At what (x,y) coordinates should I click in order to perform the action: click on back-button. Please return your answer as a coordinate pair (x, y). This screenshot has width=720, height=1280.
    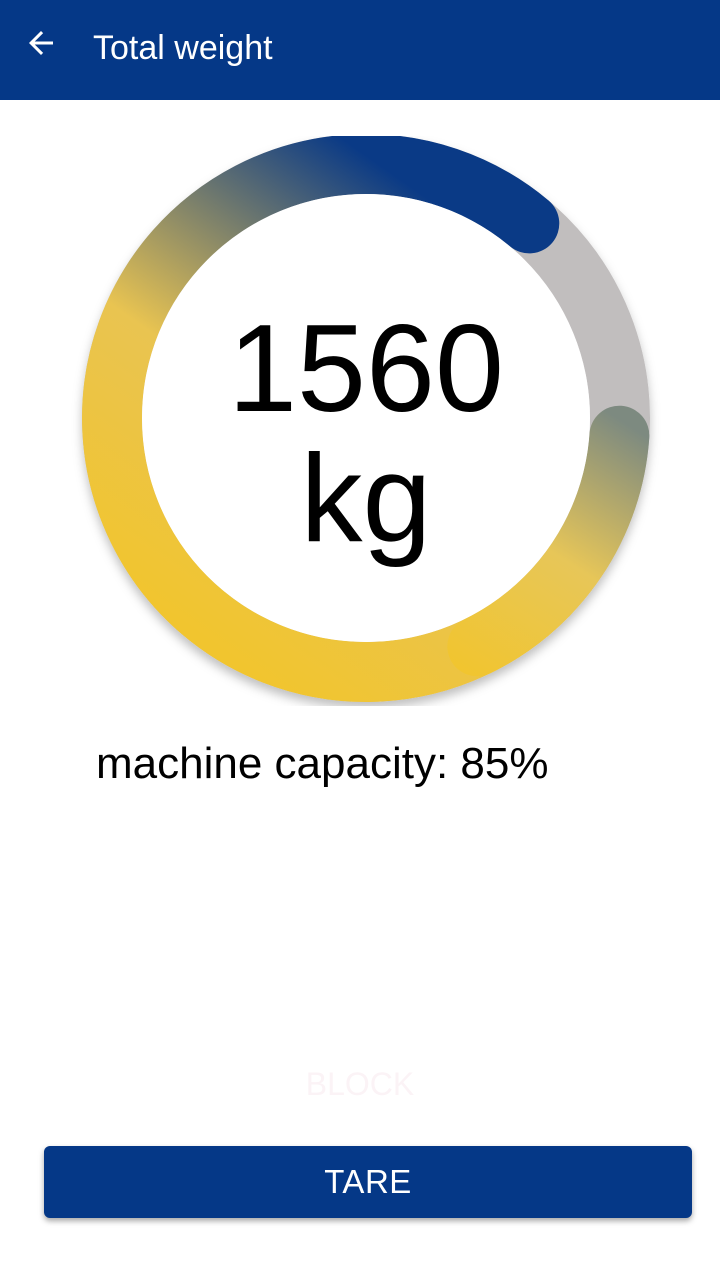
    Looking at the image, I should click on (41, 43).